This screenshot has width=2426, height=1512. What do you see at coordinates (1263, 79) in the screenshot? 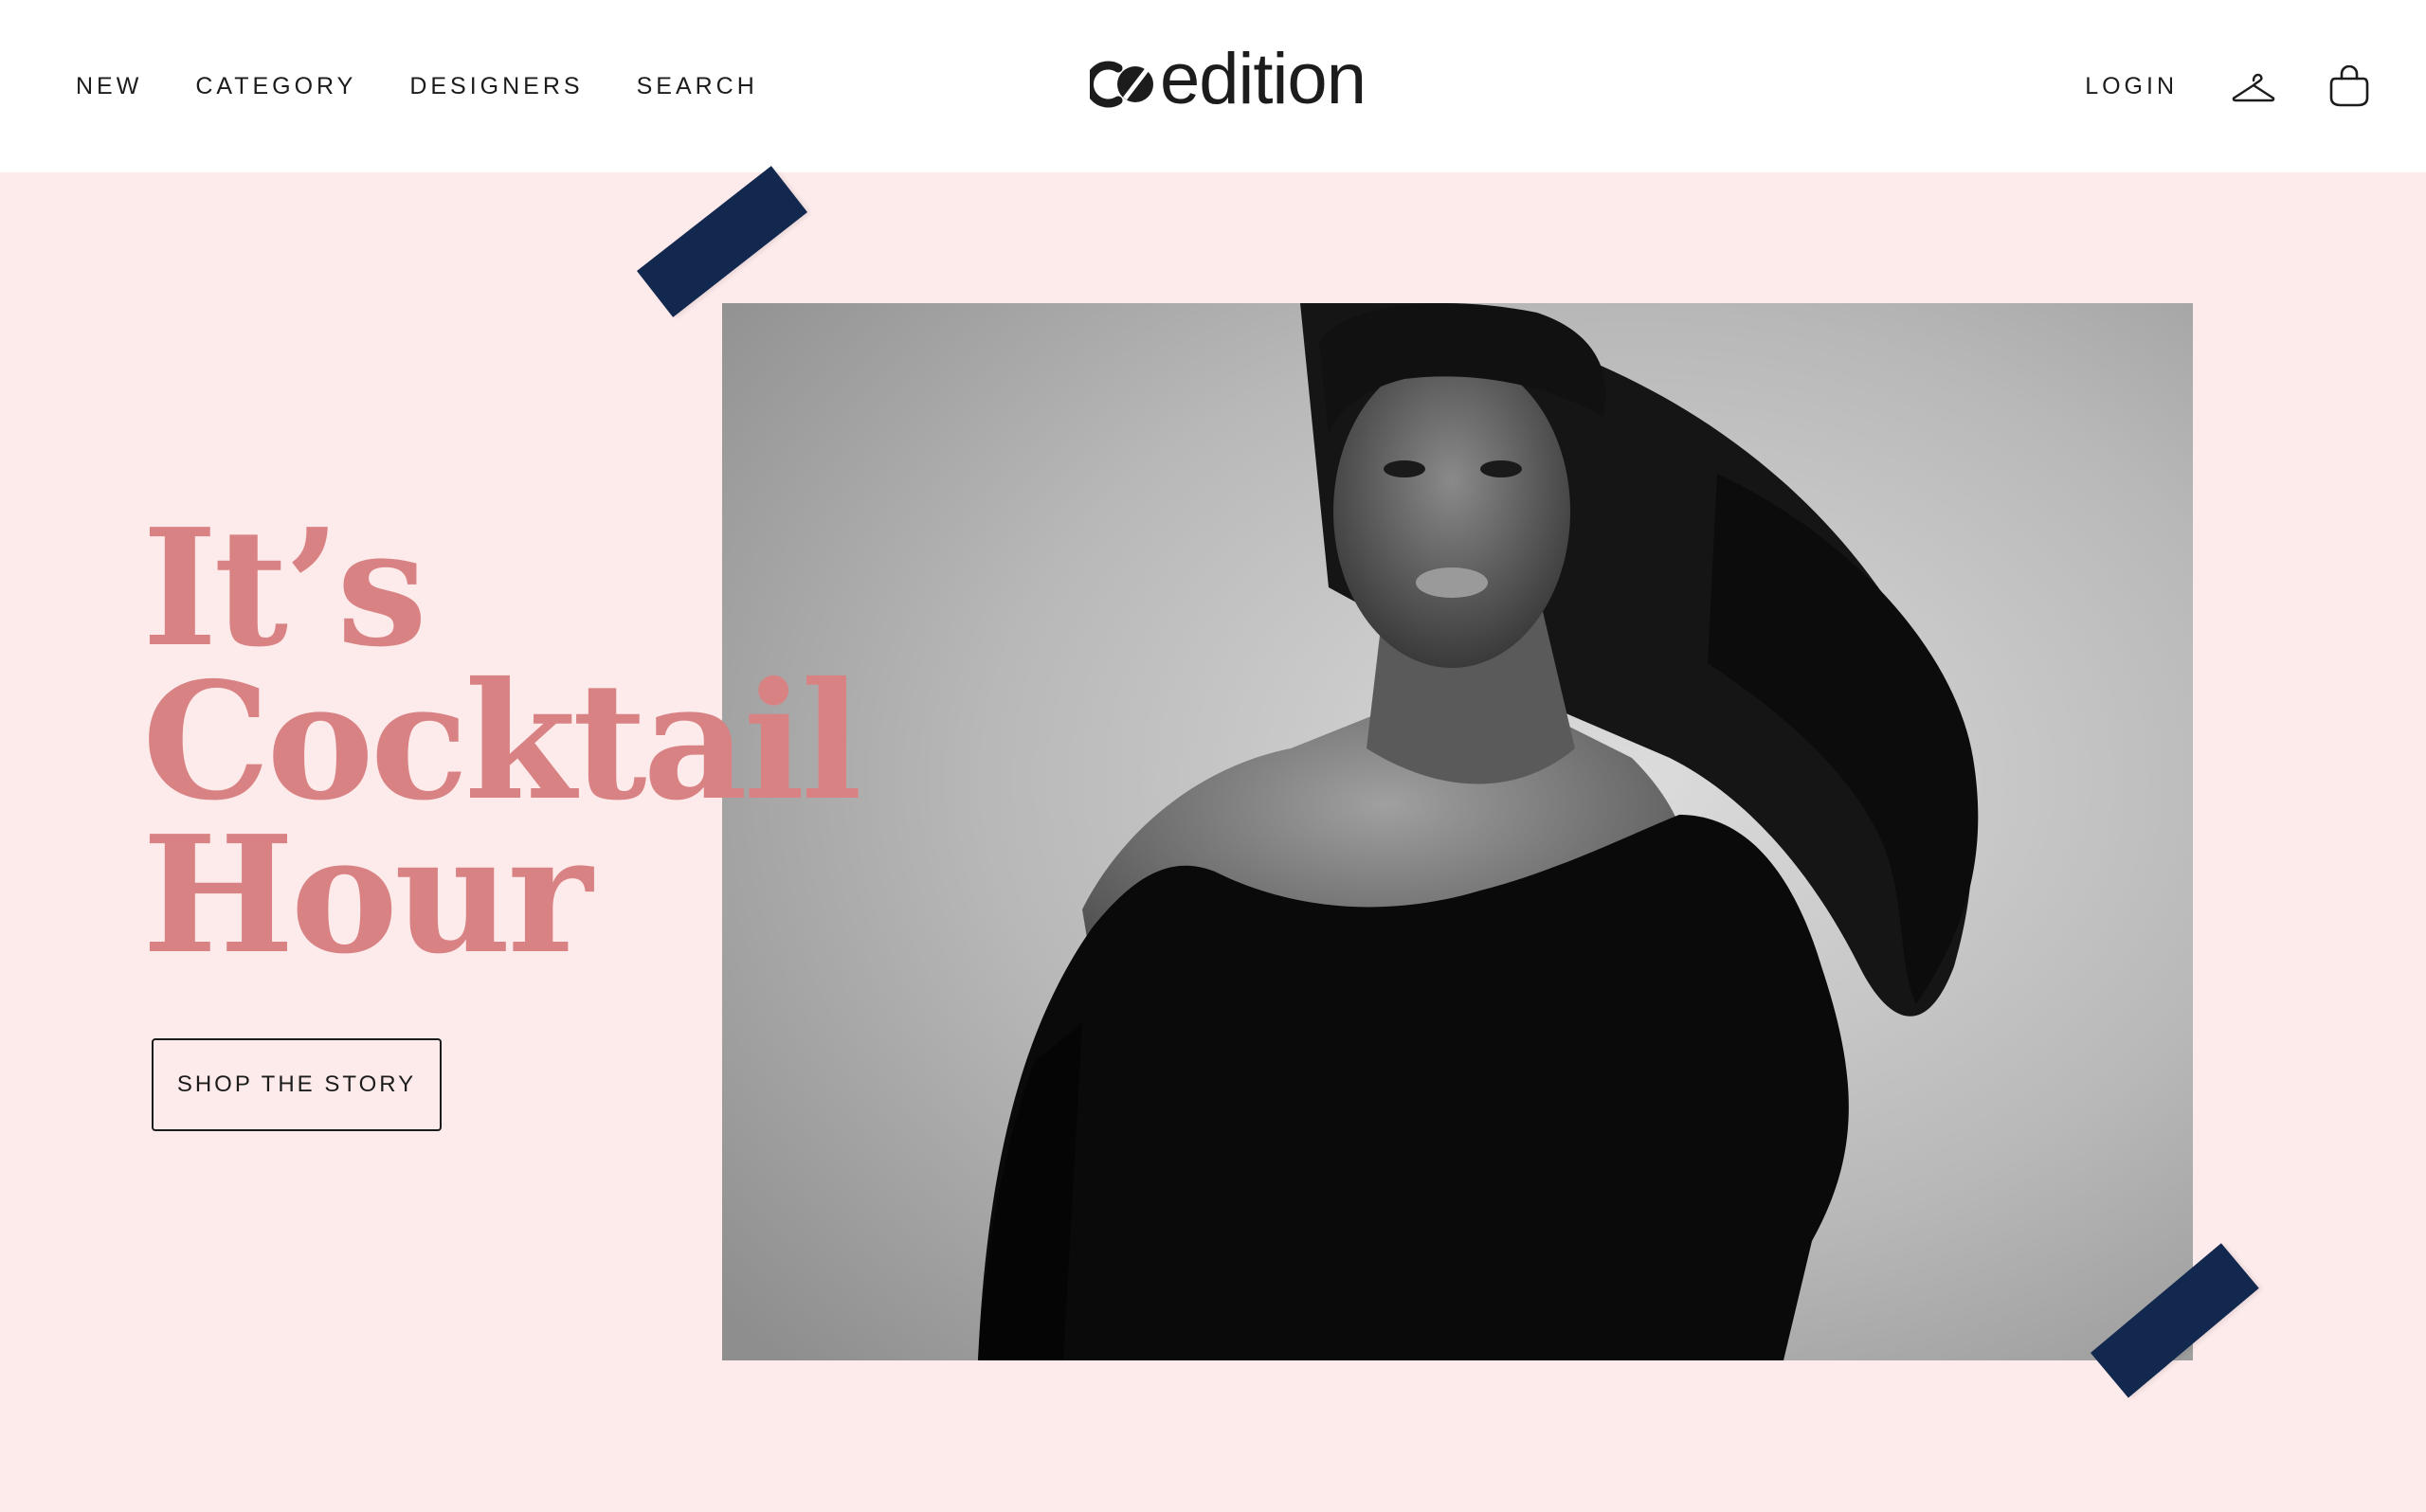
I see `logo-wordmark: edition` at bounding box center [1263, 79].